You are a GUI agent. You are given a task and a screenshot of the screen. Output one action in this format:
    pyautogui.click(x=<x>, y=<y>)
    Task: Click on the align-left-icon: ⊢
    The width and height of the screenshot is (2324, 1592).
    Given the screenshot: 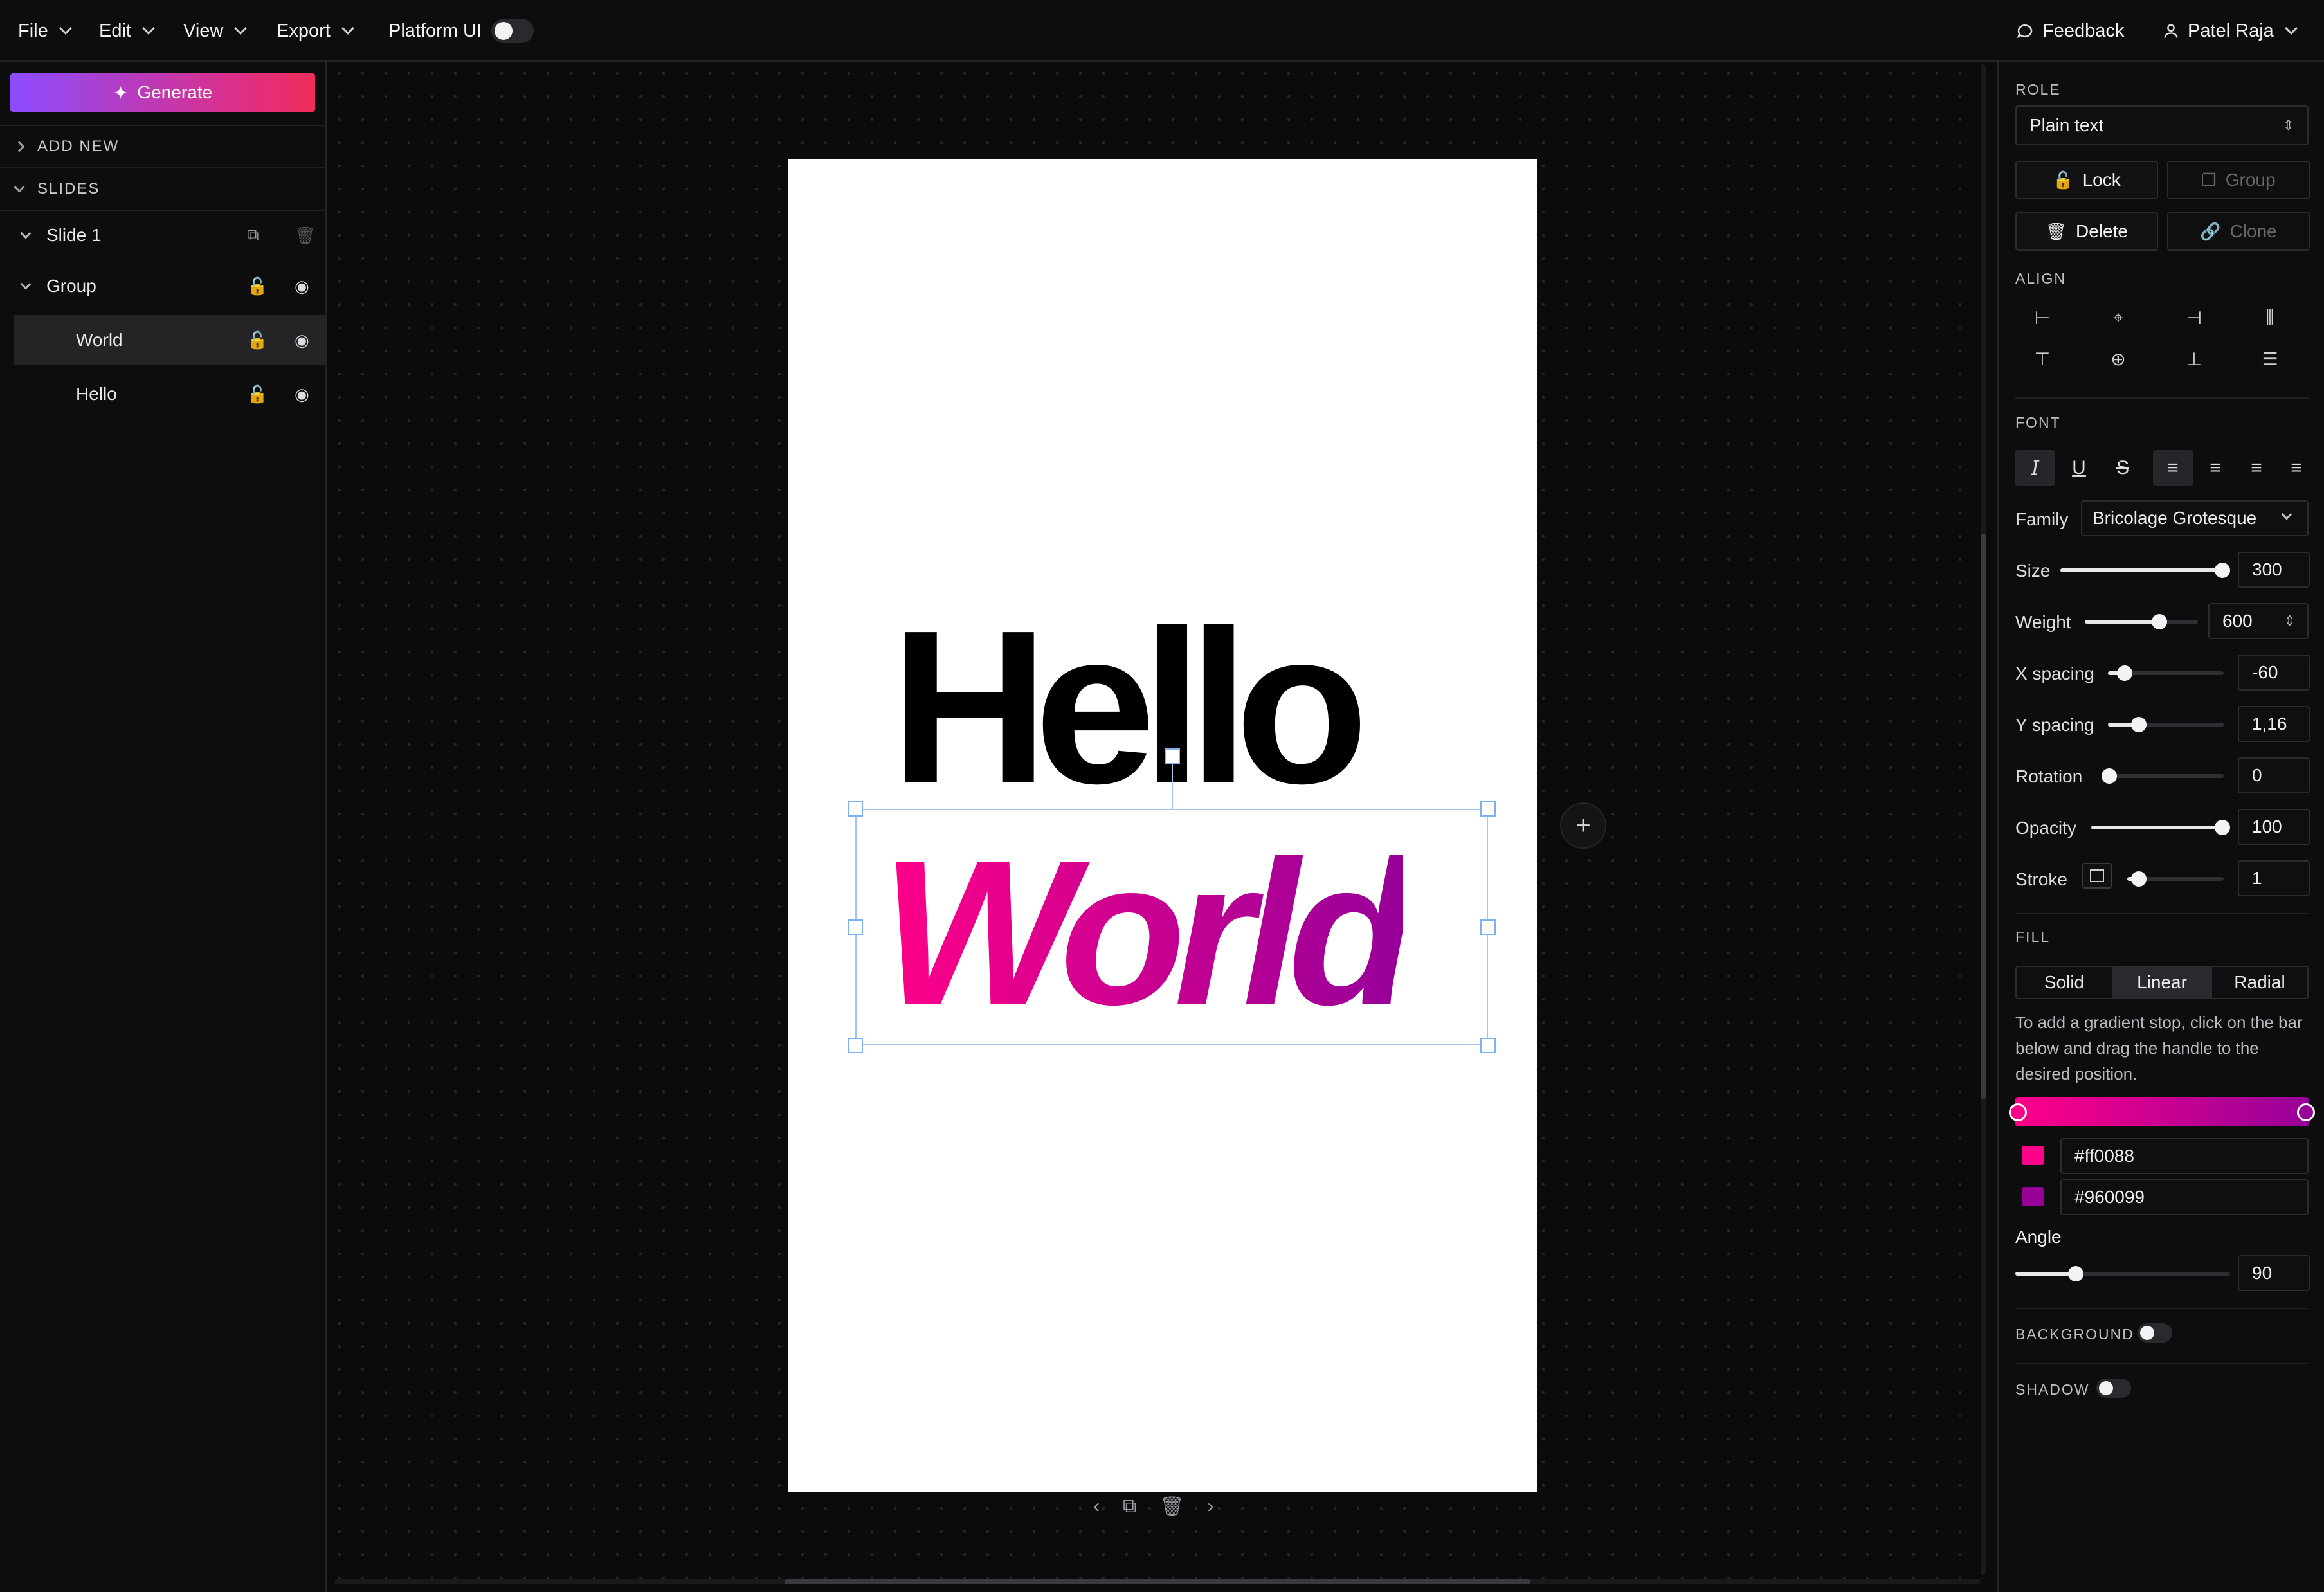 What is the action you would take?
    pyautogui.click(x=2042, y=318)
    